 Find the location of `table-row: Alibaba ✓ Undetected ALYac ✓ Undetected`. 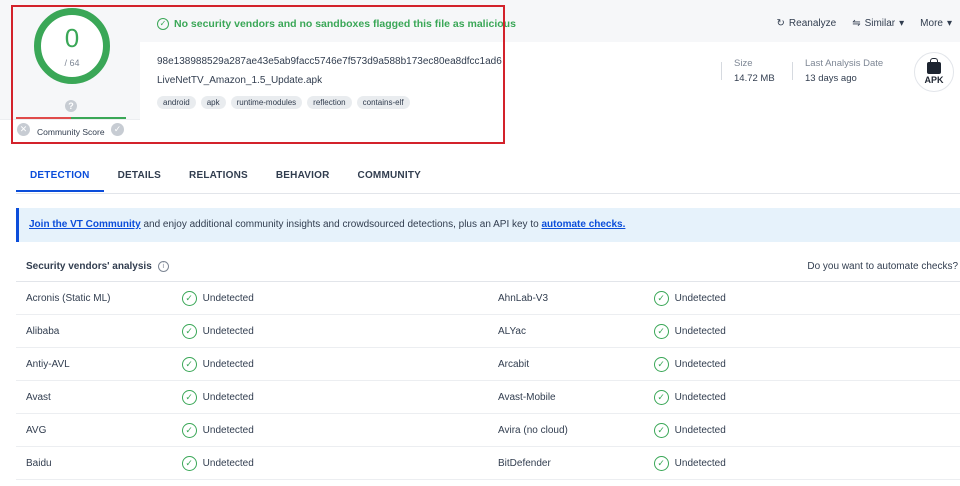

table-row: Alibaba ✓ Undetected ALYac ✓ Undetected is located at coordinates (488, 331).